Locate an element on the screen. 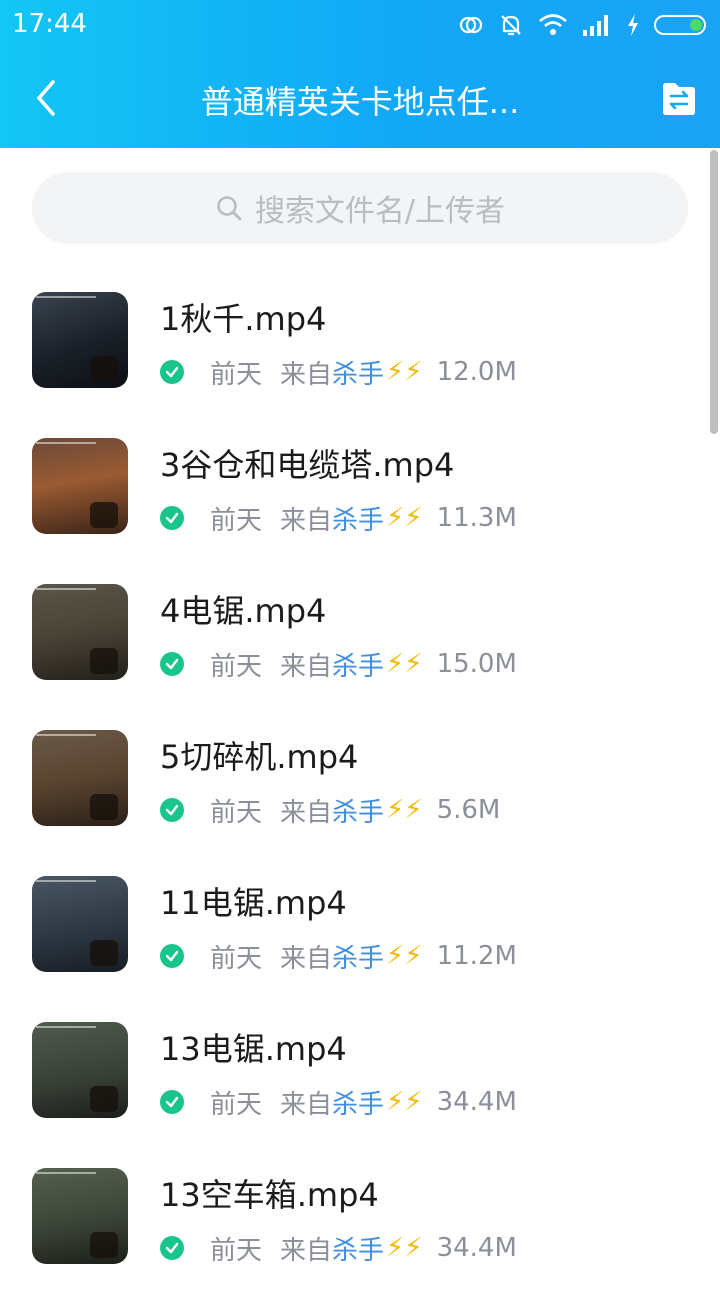 The height and width of the screenshot is (1290, 720). file-meta: 前天 来自 杀手 ⚡⚡ 12.0M is located at coordinates (338, 372).